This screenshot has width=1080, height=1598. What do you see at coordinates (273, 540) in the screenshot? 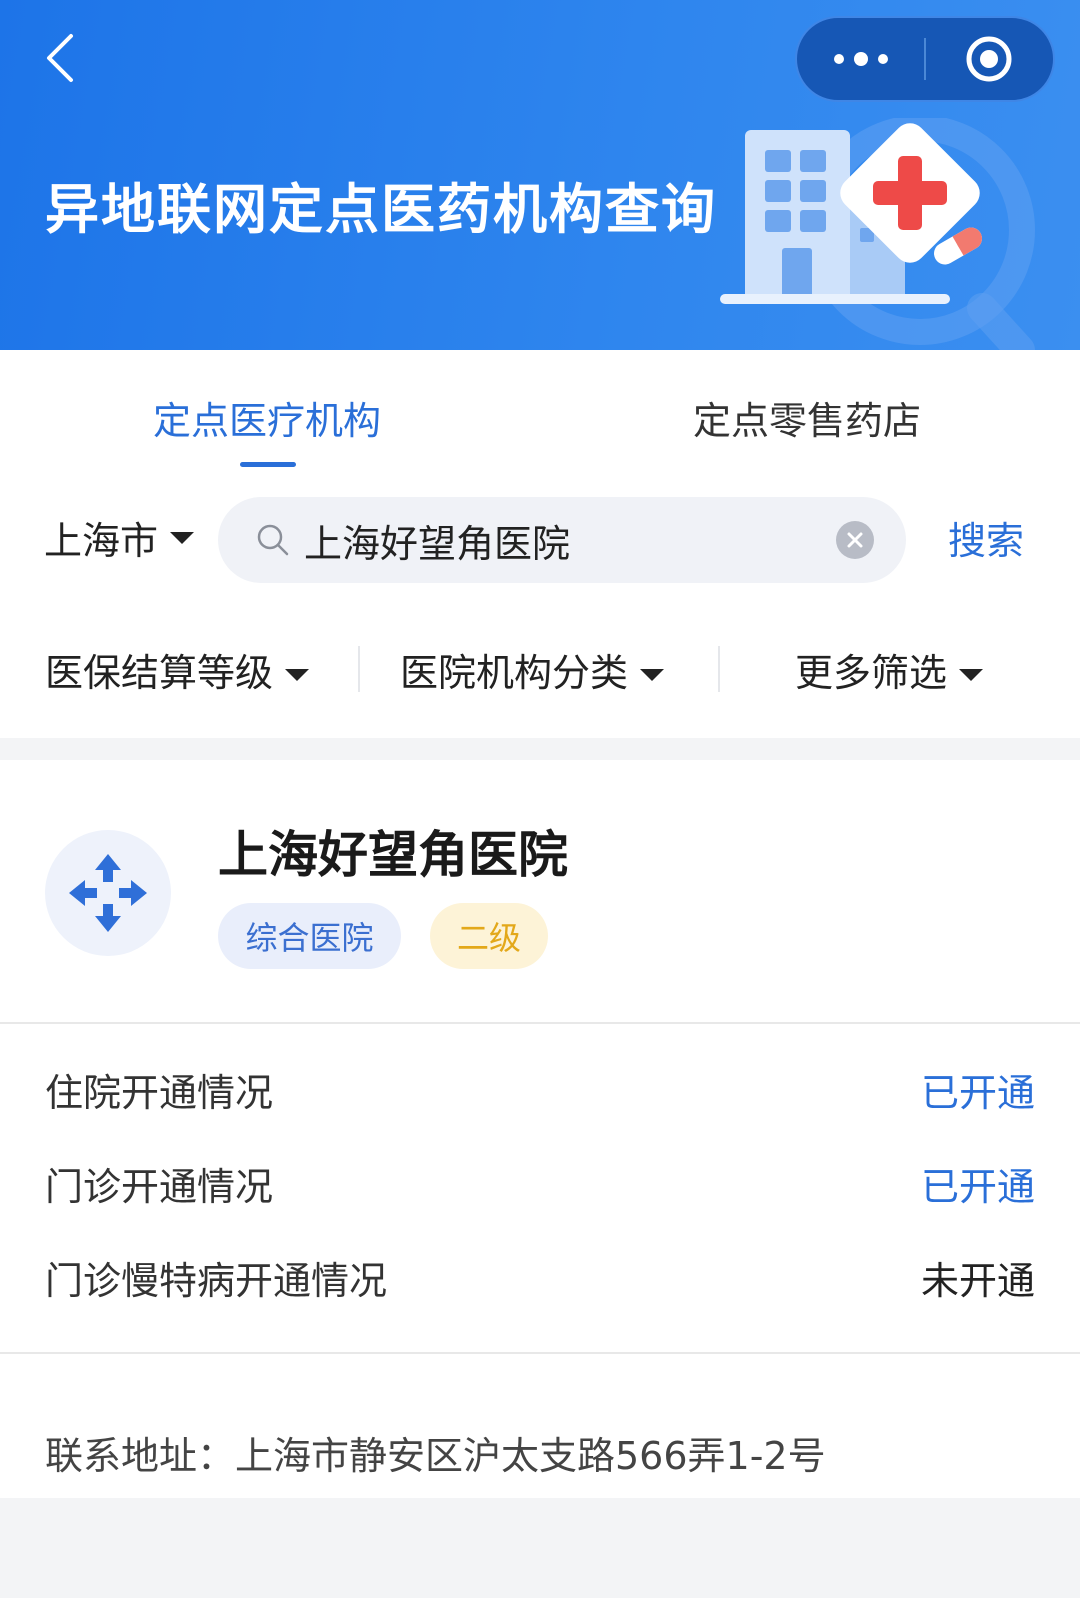
I see `search-icon` at bounding box center [273, 540].